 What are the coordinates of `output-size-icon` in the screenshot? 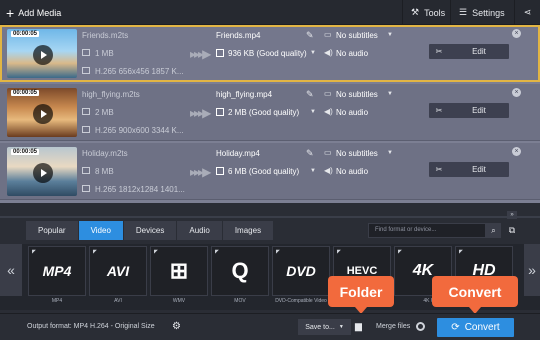 It's located at (220, 112).